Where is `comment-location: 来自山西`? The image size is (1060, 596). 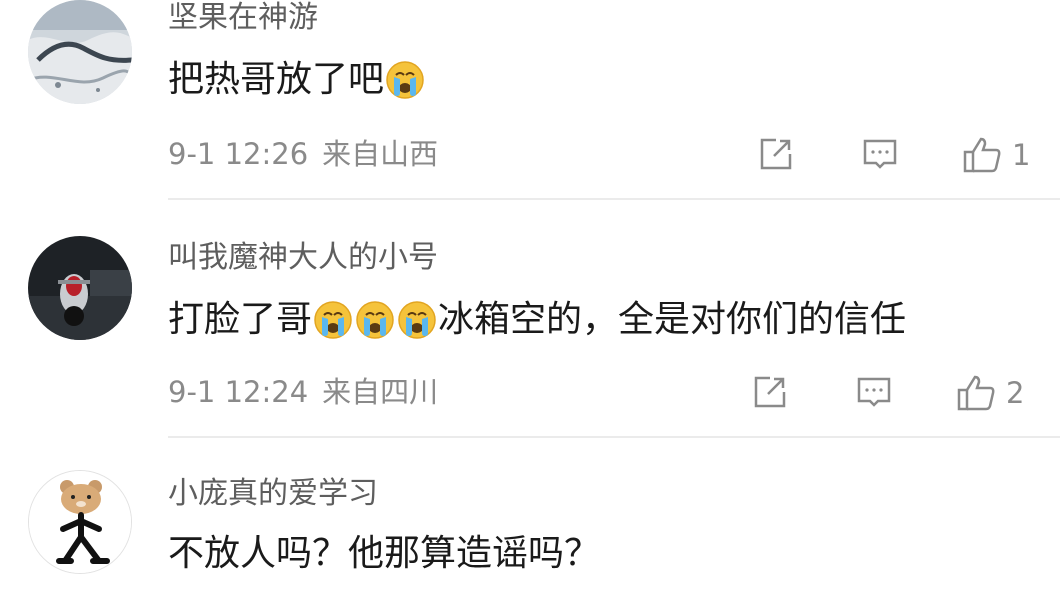
comment-location: 来自山西 is located at coordinates (380, 154).